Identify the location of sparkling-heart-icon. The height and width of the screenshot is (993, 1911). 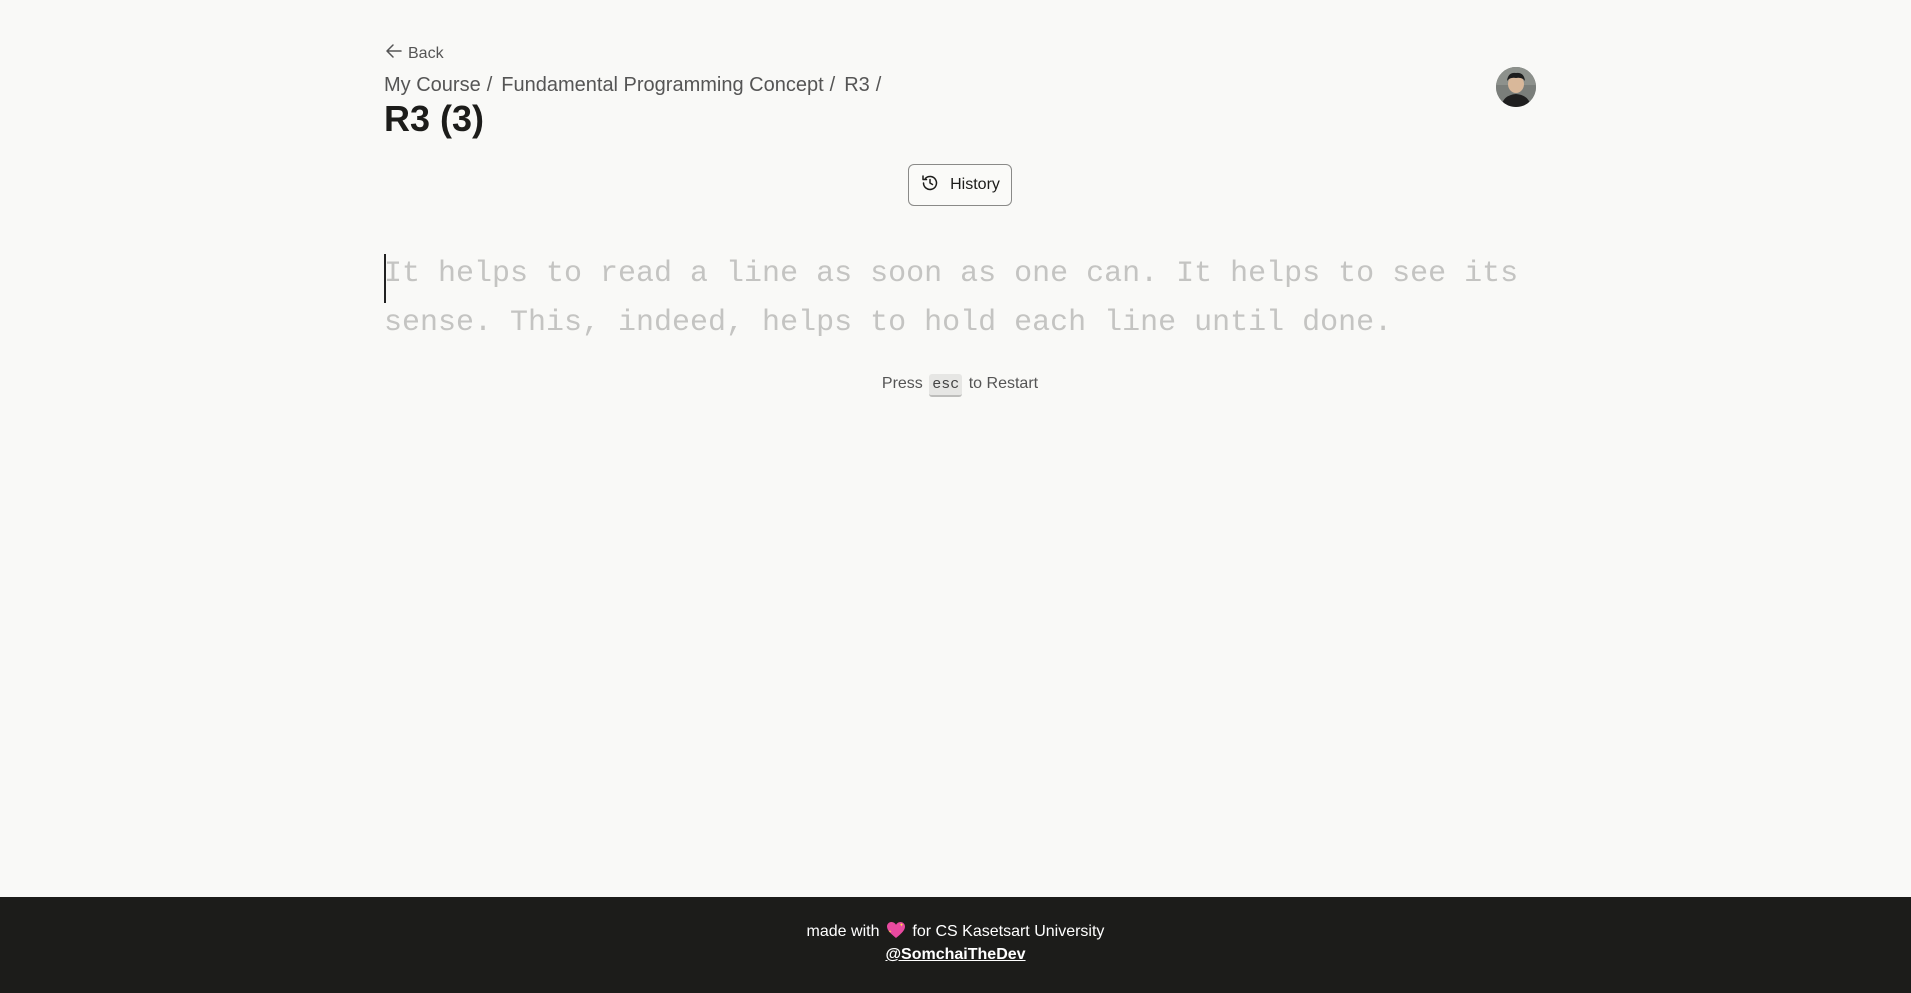
(896, 930).